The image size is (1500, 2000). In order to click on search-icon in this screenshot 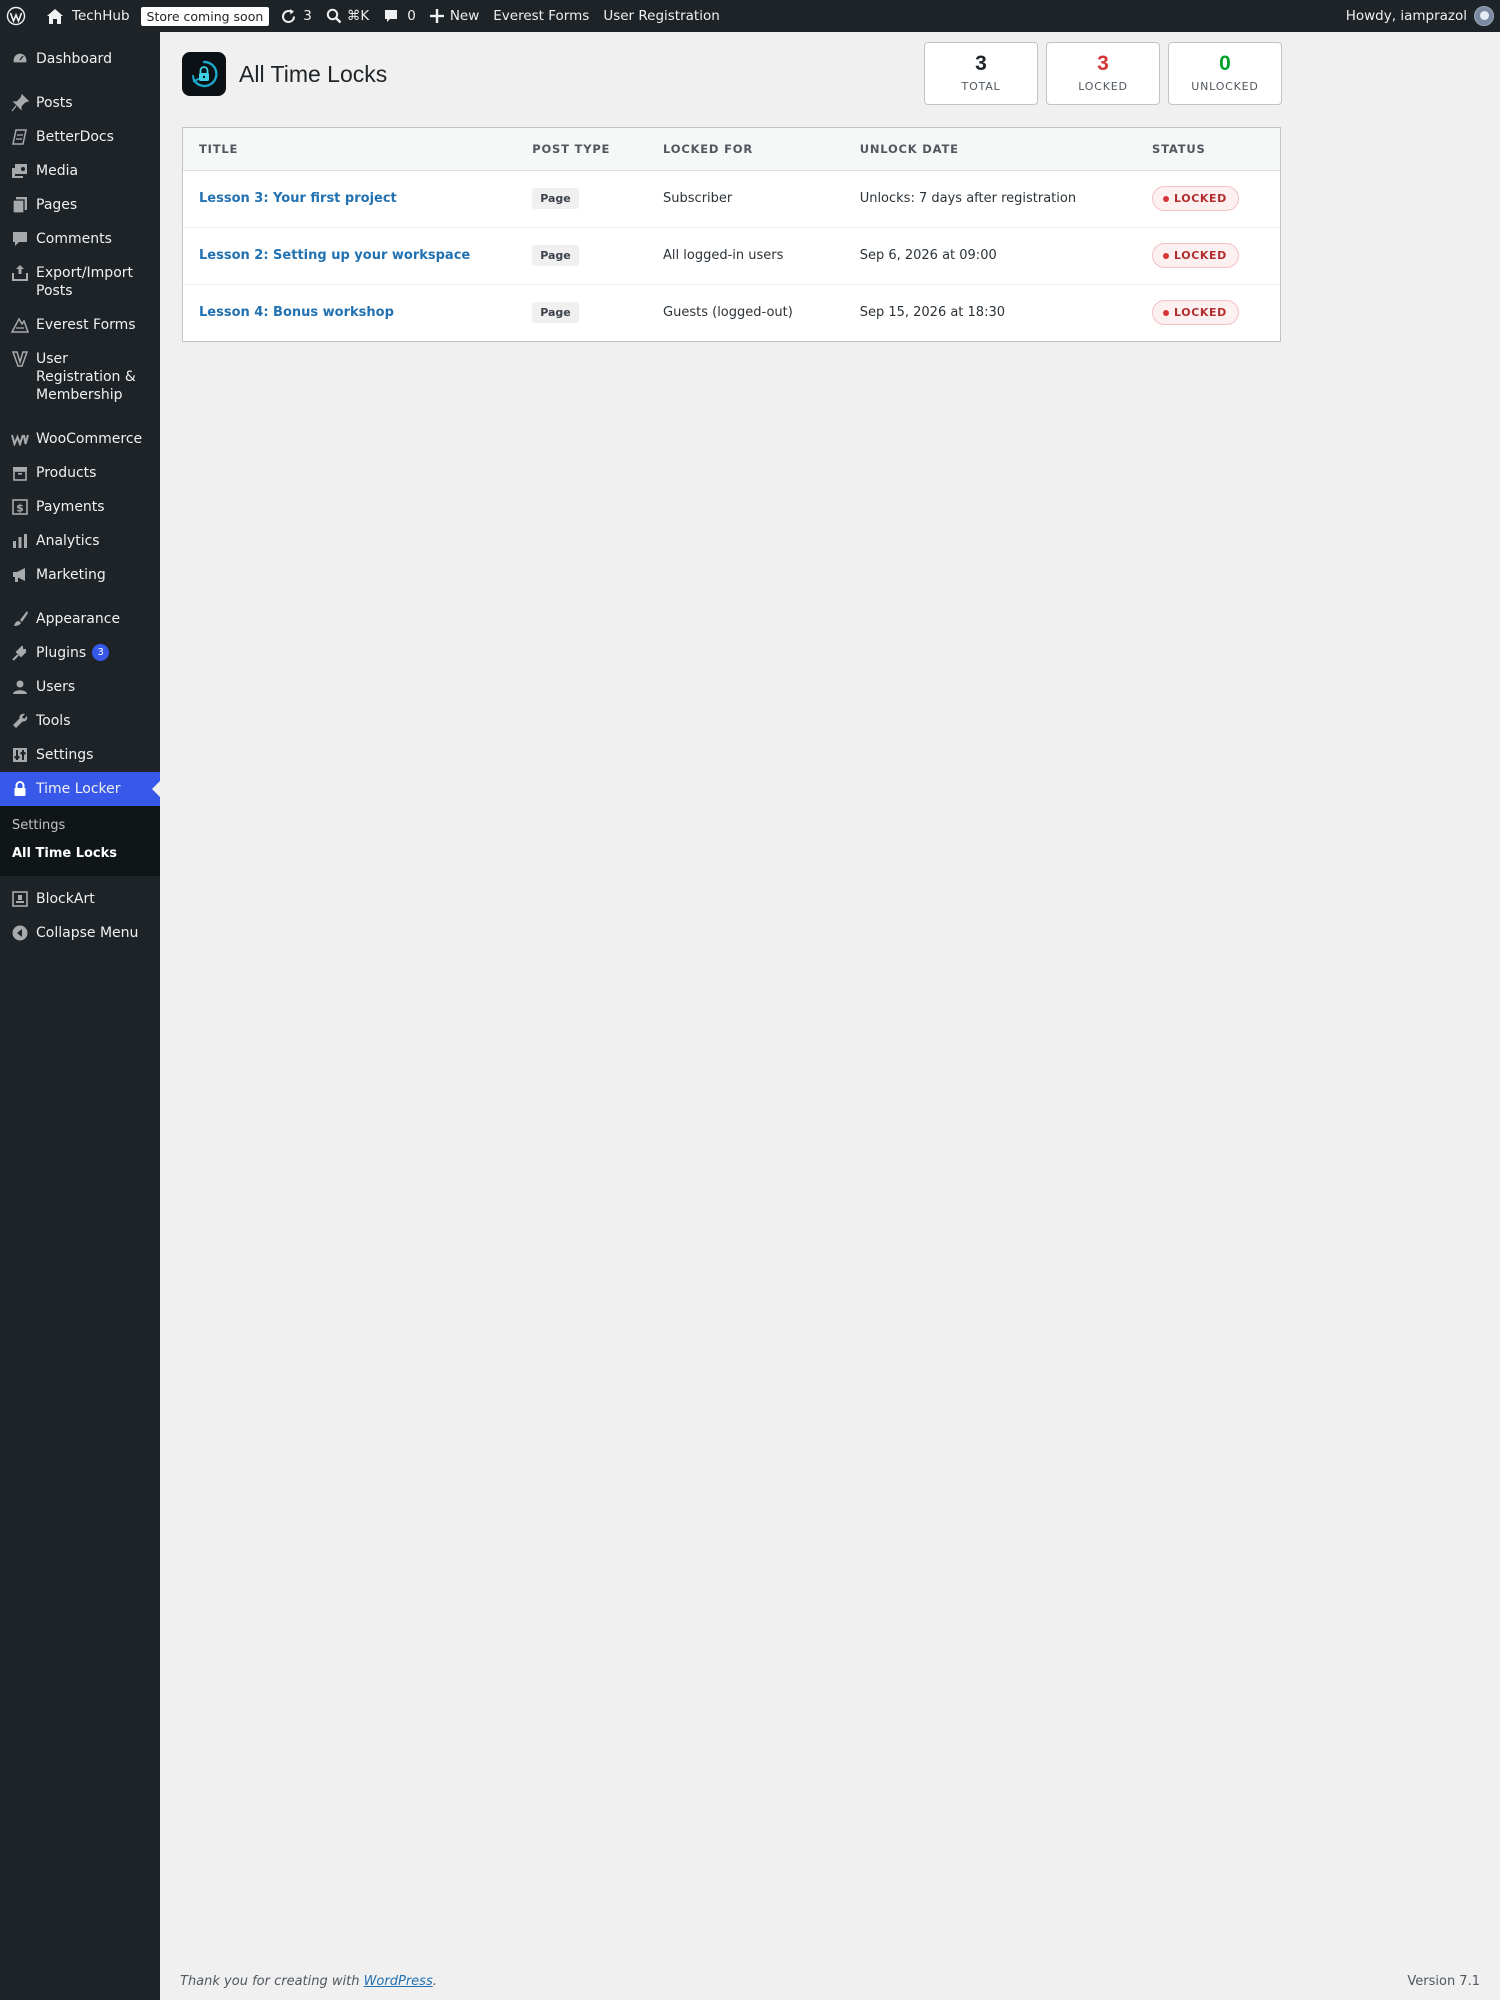, I will do `click(334, 16)`.